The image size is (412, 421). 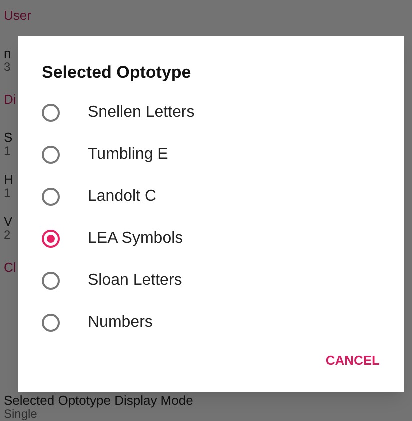 What do you see at coordinates (120, 322) in the screenshot?
I see `option-label: Numbers` at bounding box center [120, 322].